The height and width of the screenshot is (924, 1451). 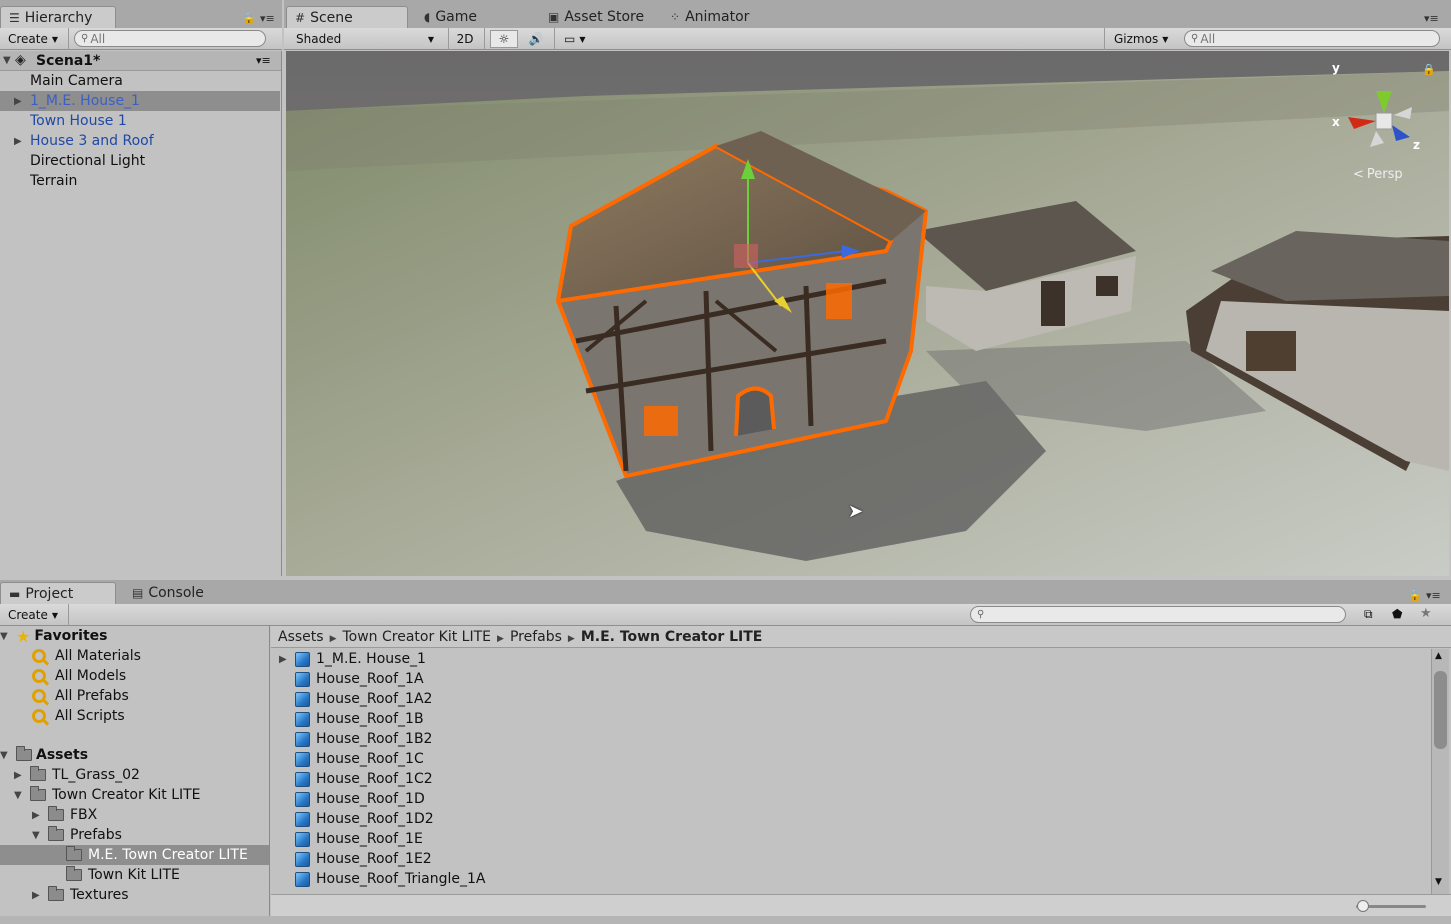 What do you see at coordinates (140, 121) in the screenshot?
I see `hierarchy-item: Town House 1` at bounding box center [140, 121].